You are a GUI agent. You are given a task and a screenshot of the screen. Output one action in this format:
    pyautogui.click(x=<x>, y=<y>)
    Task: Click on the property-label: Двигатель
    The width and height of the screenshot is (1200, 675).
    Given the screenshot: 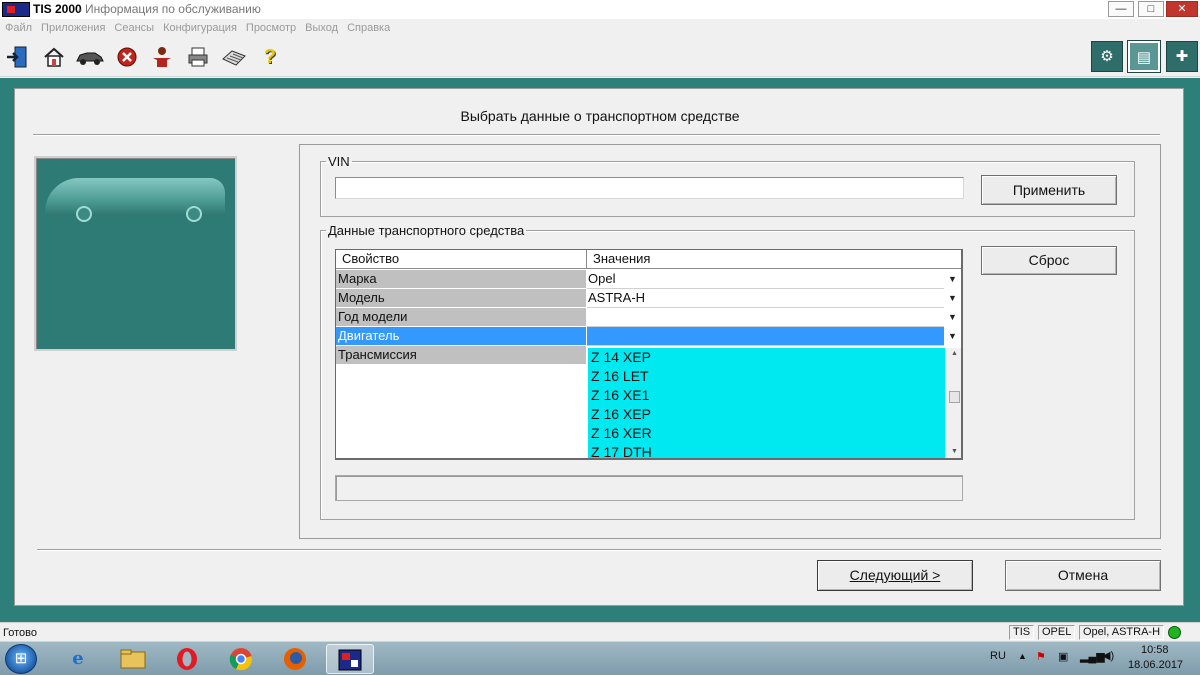 What is the action you would take?
    pyautogui.click(x=461, y=336)
    